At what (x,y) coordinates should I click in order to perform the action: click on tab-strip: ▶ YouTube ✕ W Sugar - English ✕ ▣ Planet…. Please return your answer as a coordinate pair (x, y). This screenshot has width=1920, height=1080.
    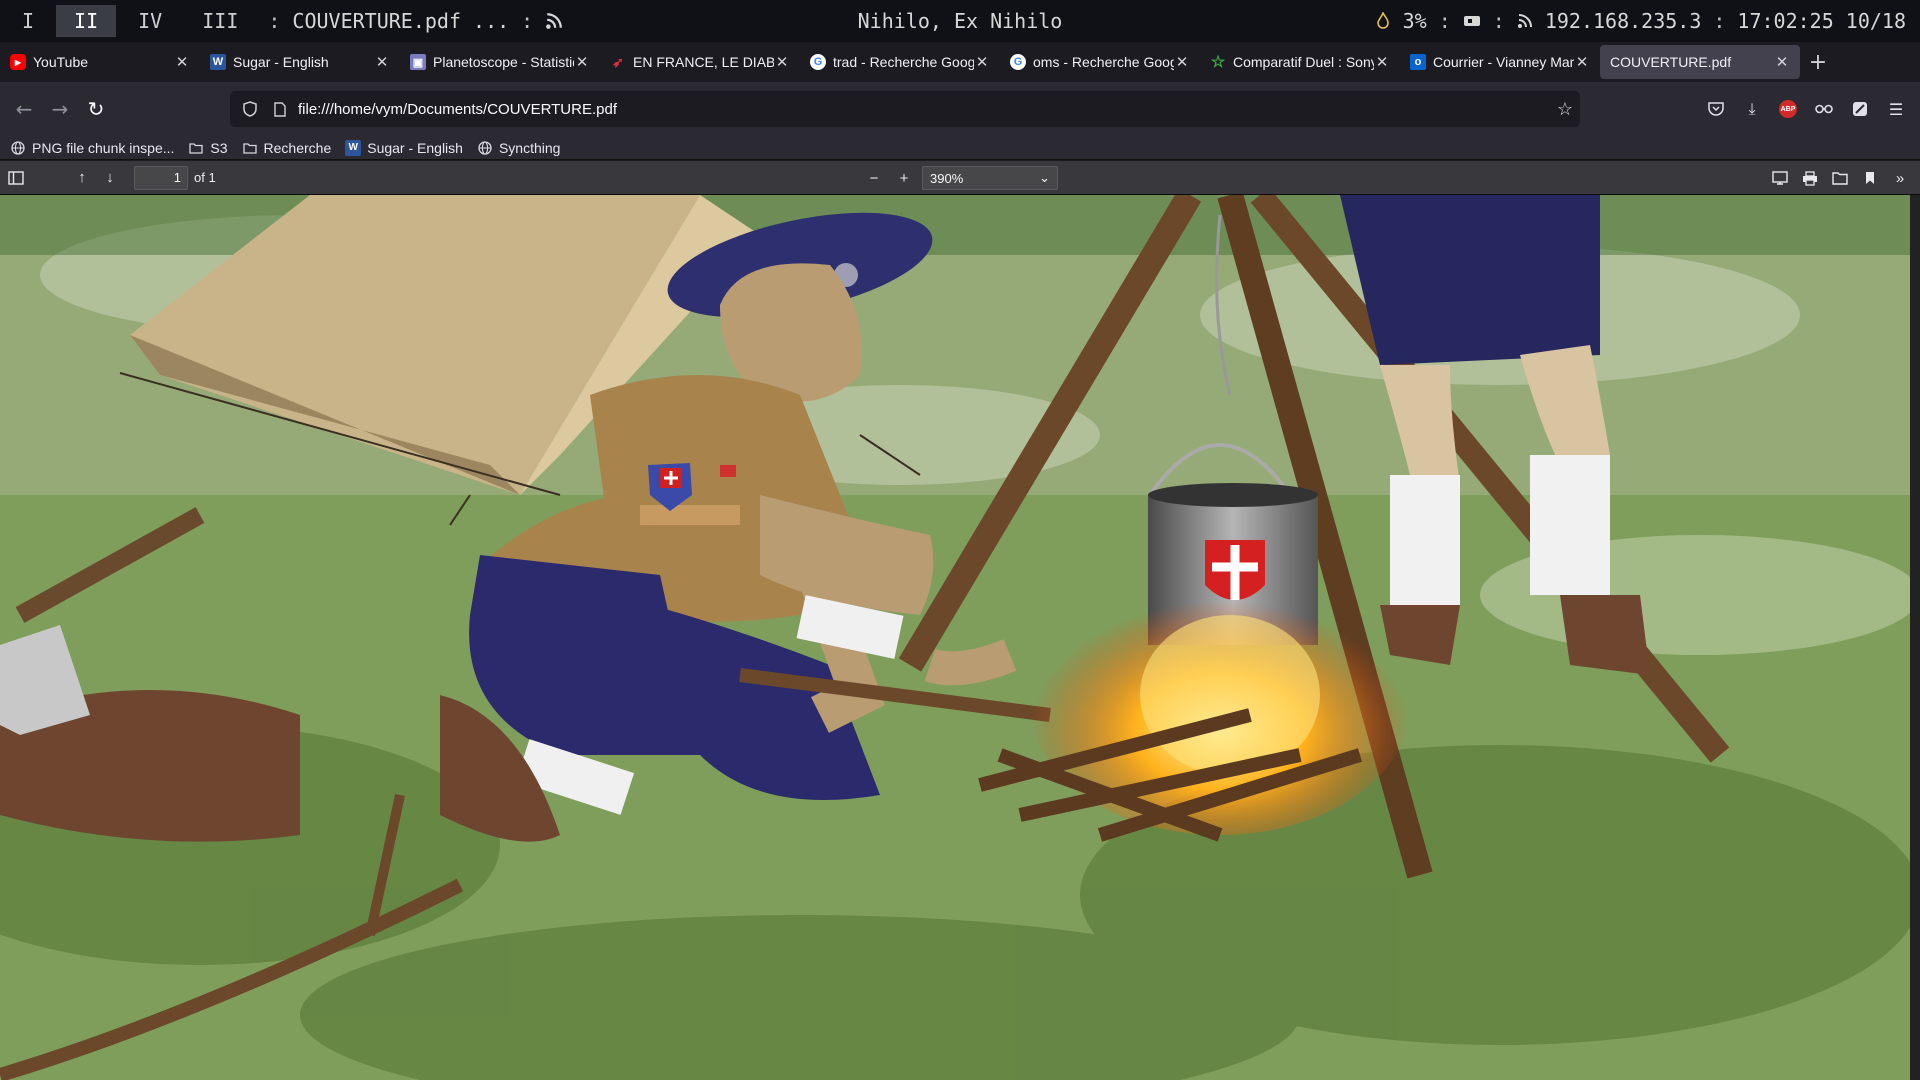
    Looking at the image, I should click on (960, 62).